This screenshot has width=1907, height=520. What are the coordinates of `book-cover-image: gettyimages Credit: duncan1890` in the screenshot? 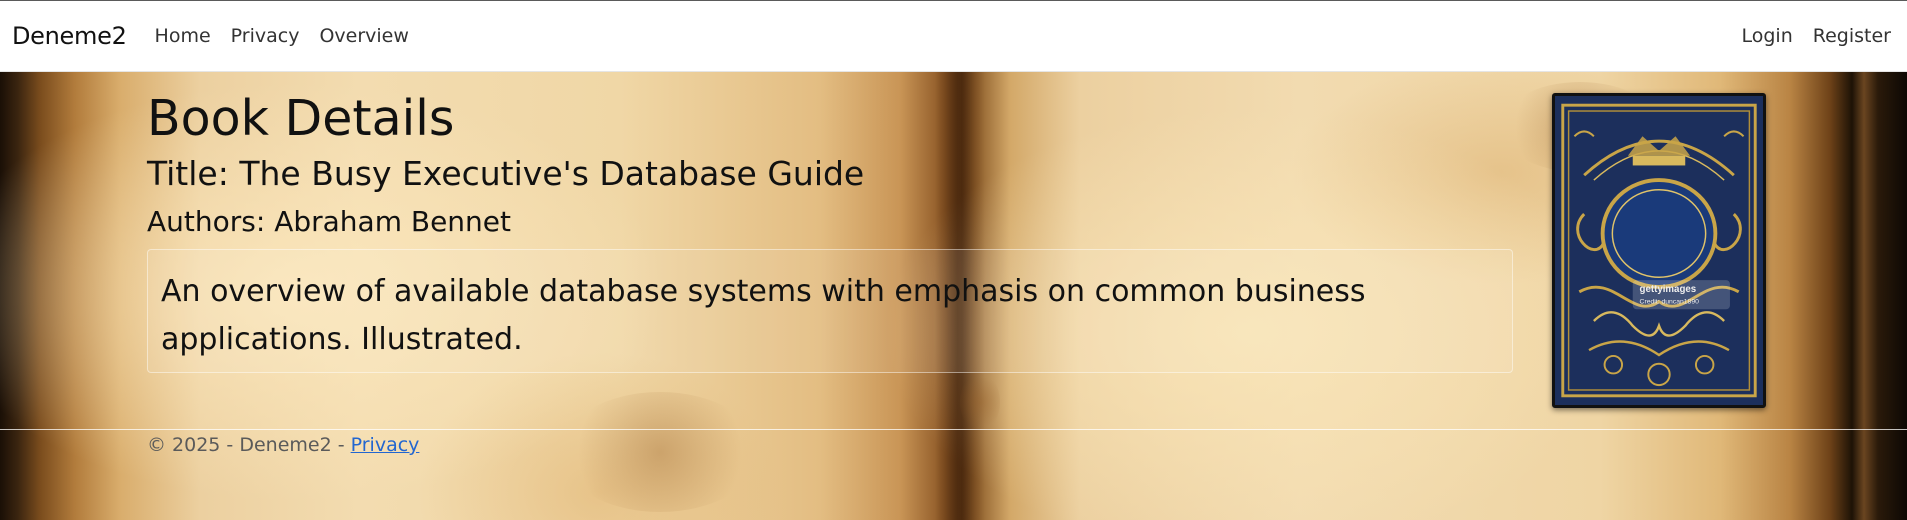 It's located at (1659, 250).